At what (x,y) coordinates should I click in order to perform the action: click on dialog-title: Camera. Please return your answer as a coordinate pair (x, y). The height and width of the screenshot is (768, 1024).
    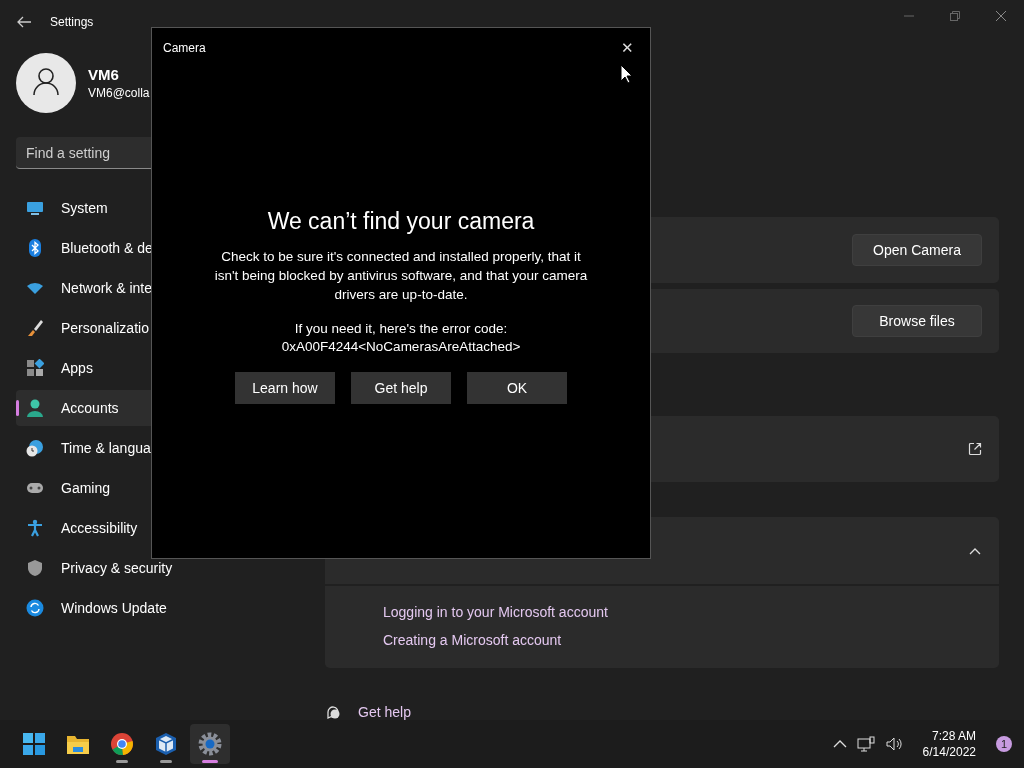
    Looking at the image, I should click on (184, 48).